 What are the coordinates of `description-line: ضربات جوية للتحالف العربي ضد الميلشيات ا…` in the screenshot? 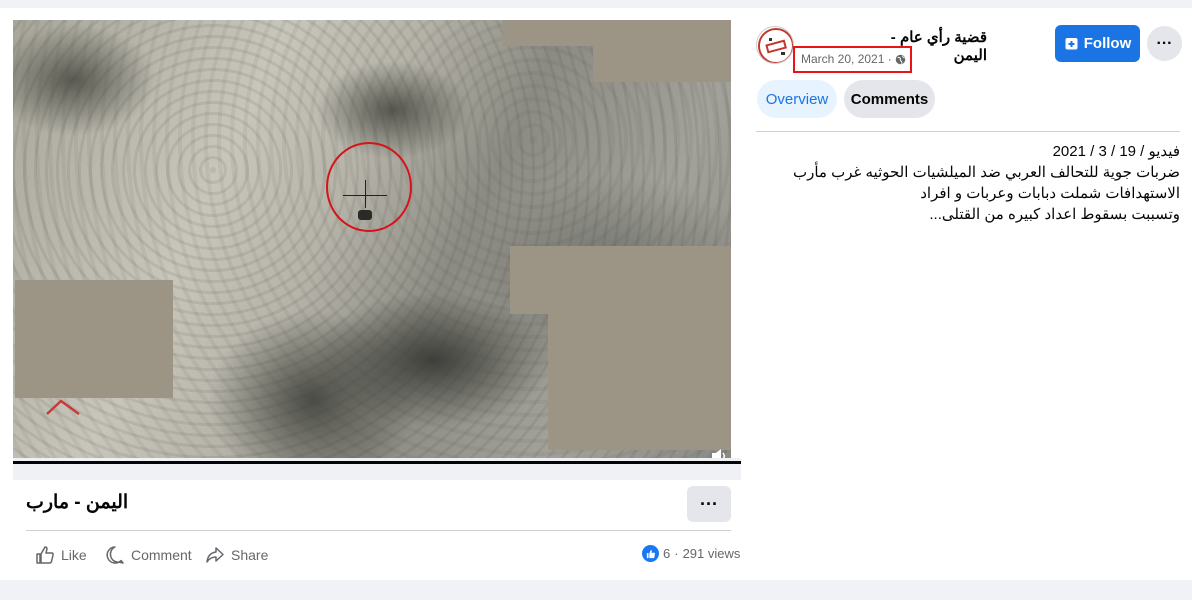 It's located at (986, 172).